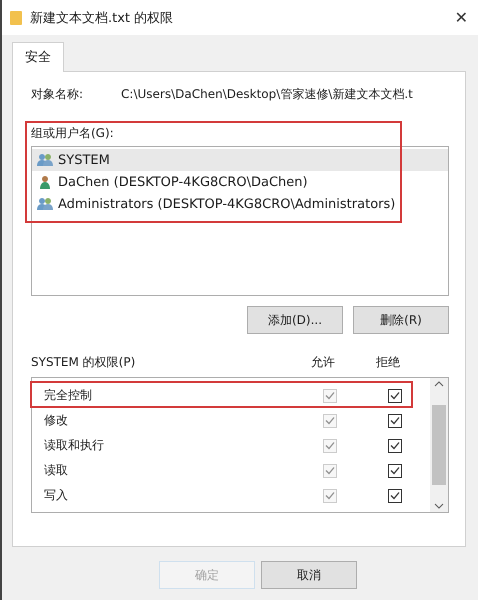 The height and width of the screenshot is (600, 478). What do you see at coordinates (267, 94) in the screenshot?
I see `object-path: C:\Users\DaChen\Desktop\管家速修\新建文本文档.t` at bounding box center [267, 94].